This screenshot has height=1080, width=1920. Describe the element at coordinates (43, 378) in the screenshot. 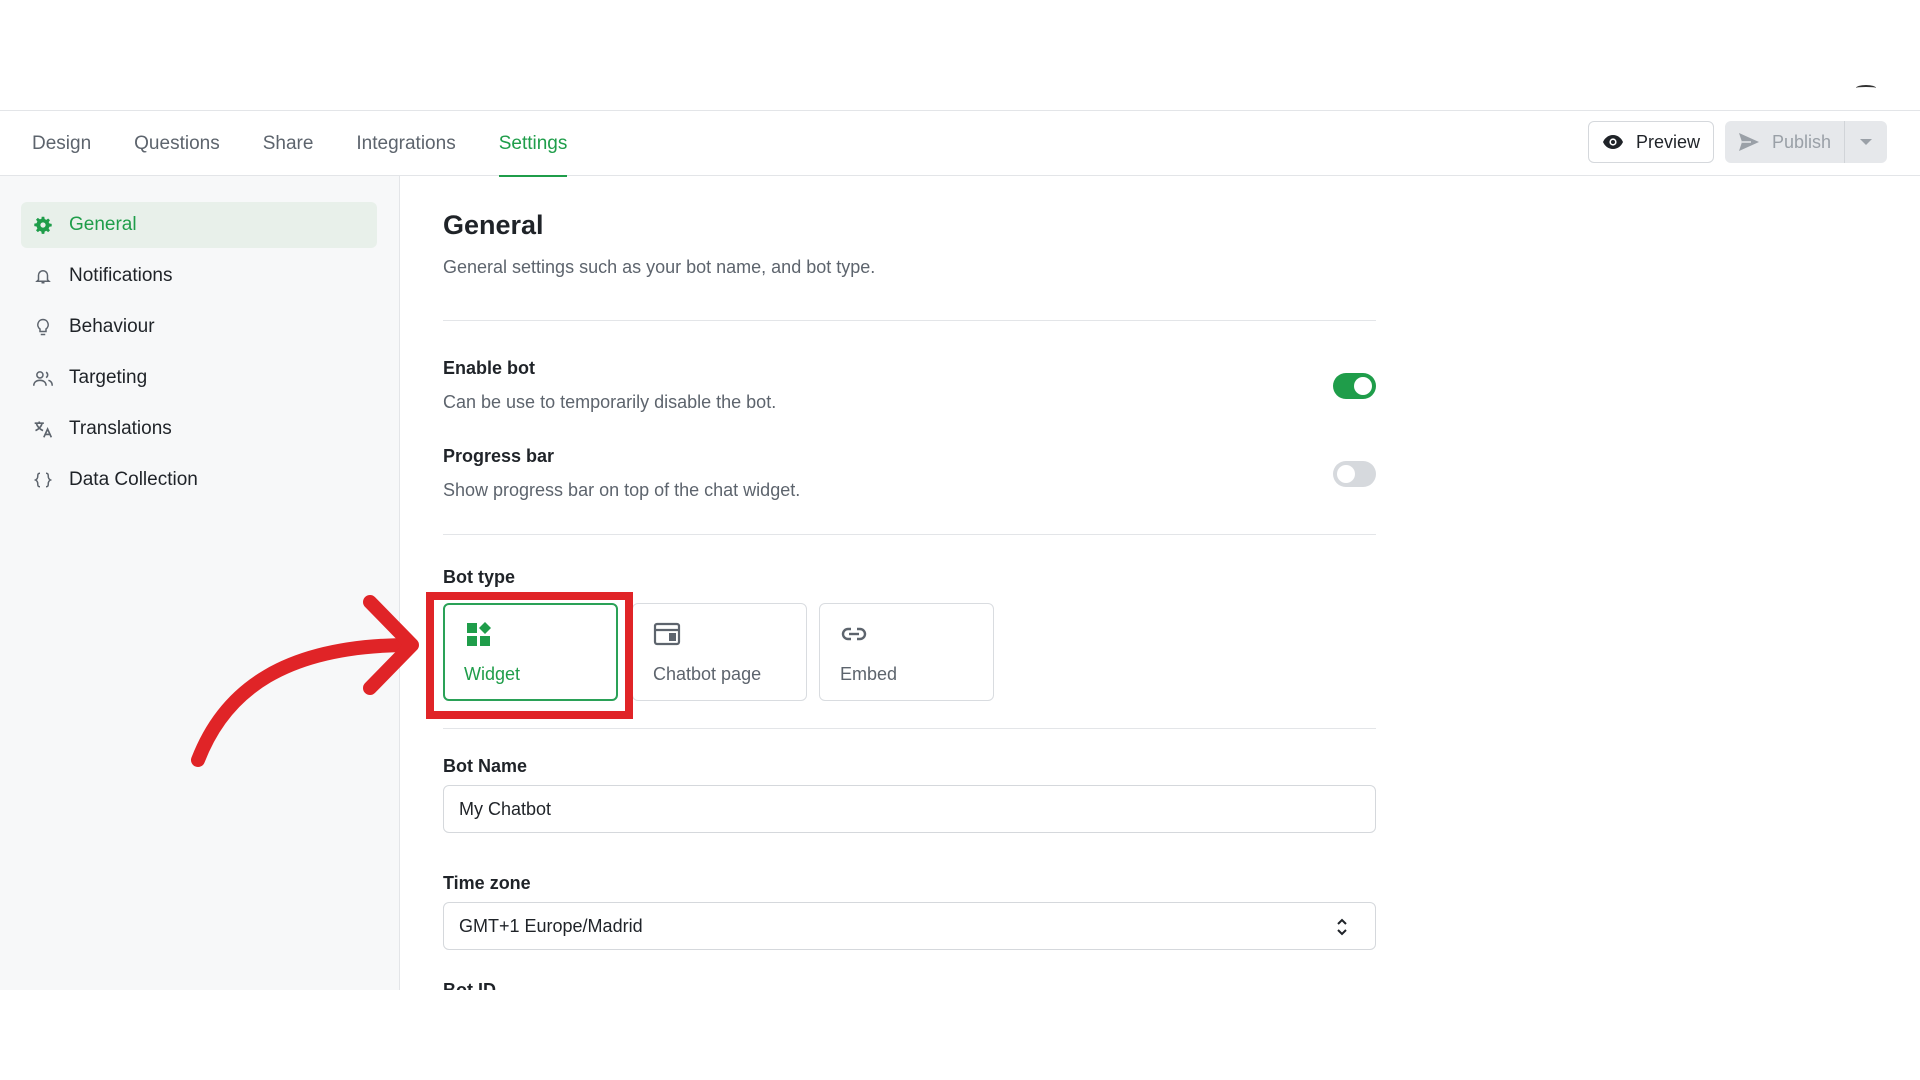

I see `users-icon` at that location.